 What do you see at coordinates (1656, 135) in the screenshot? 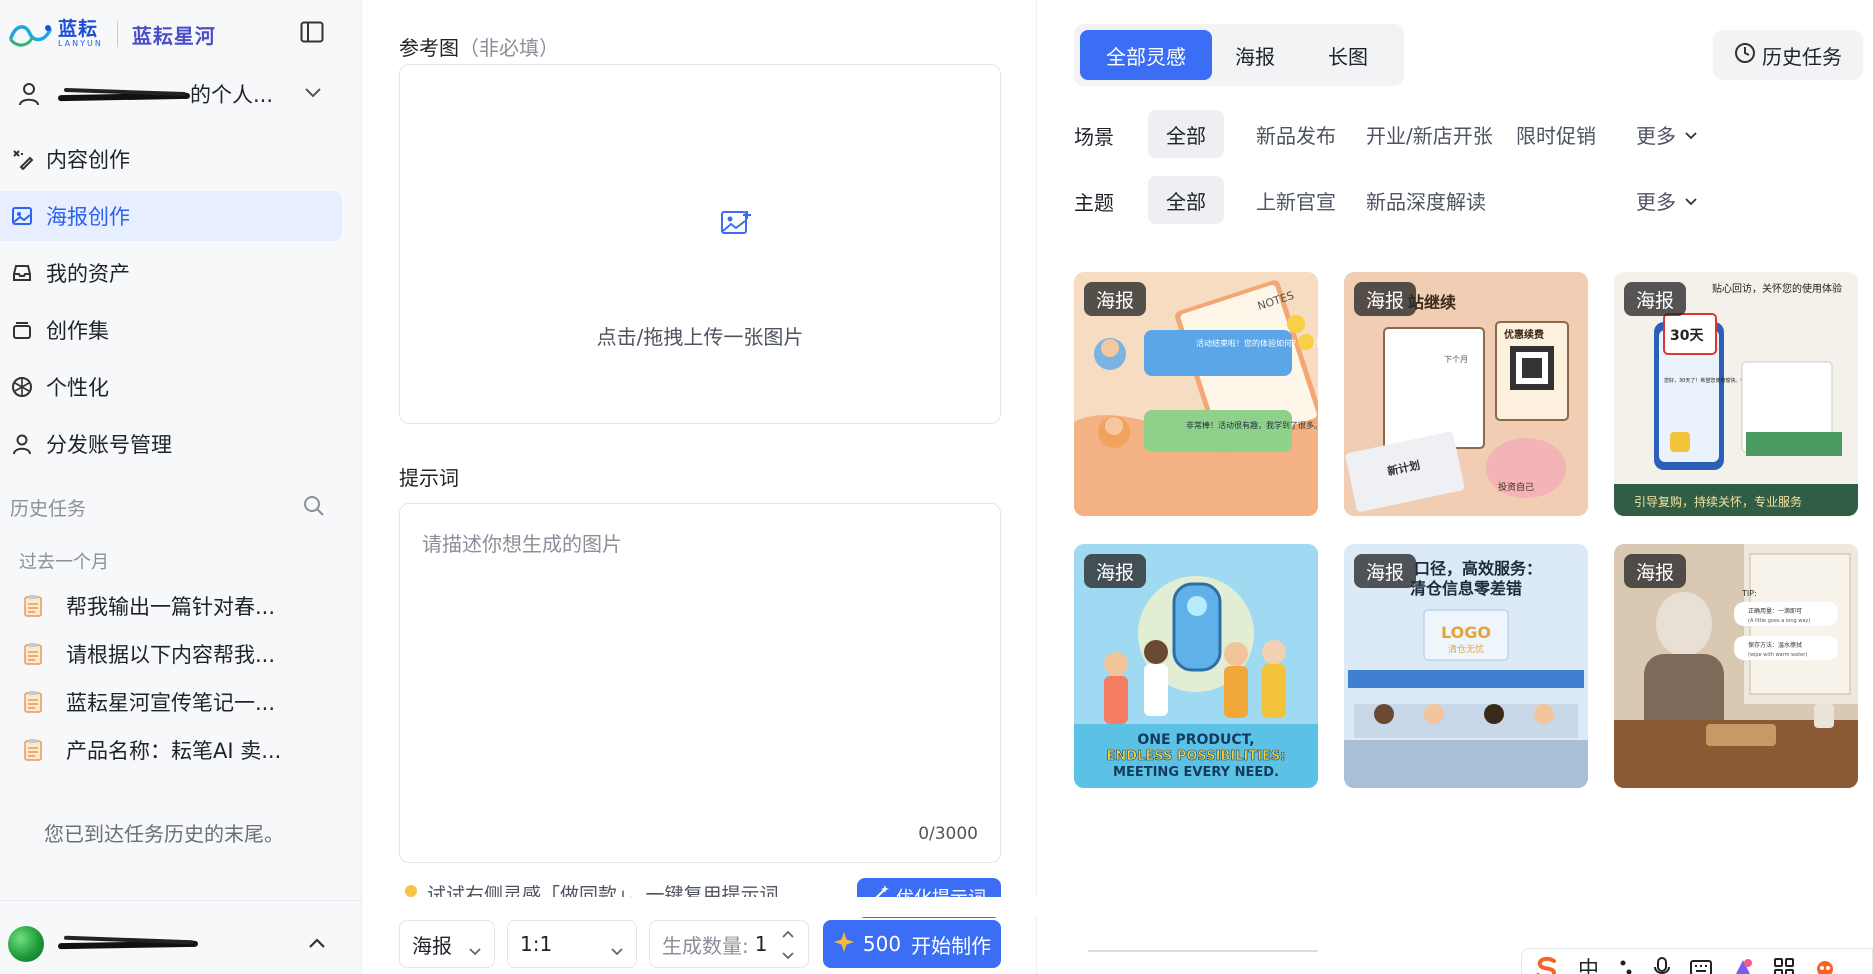
I see `more-label: 更多` at bounding box center [1656, 135].